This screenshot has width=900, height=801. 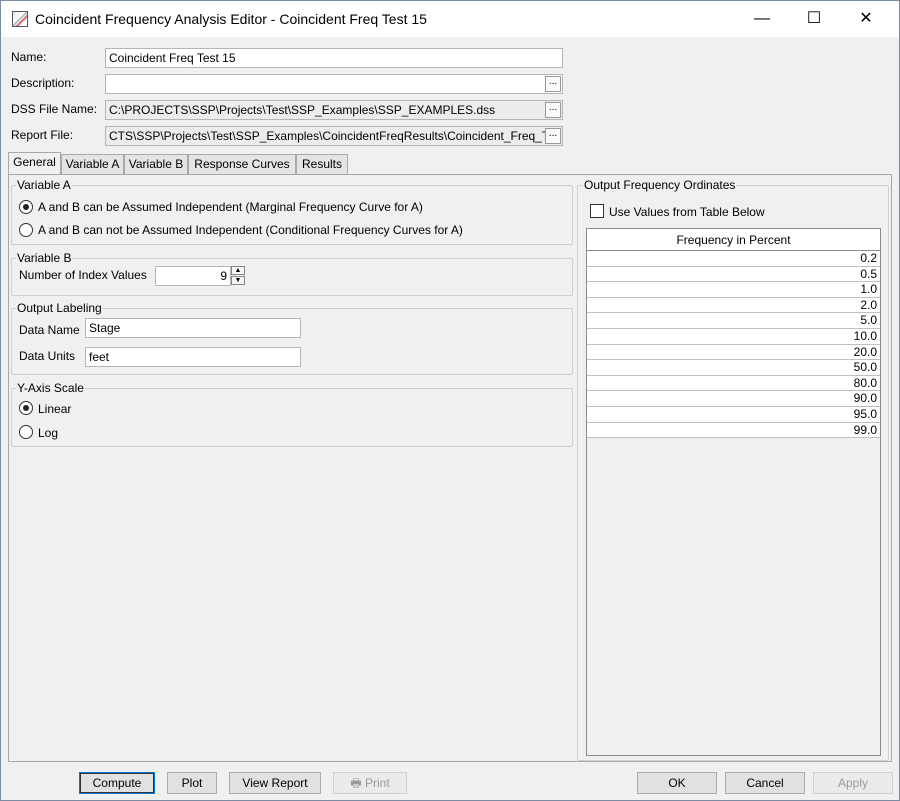 What do you see at coordinates (765, 783) in the screenshot?
I see `cancel-button: Cancel` at bounding box center [765, 783].